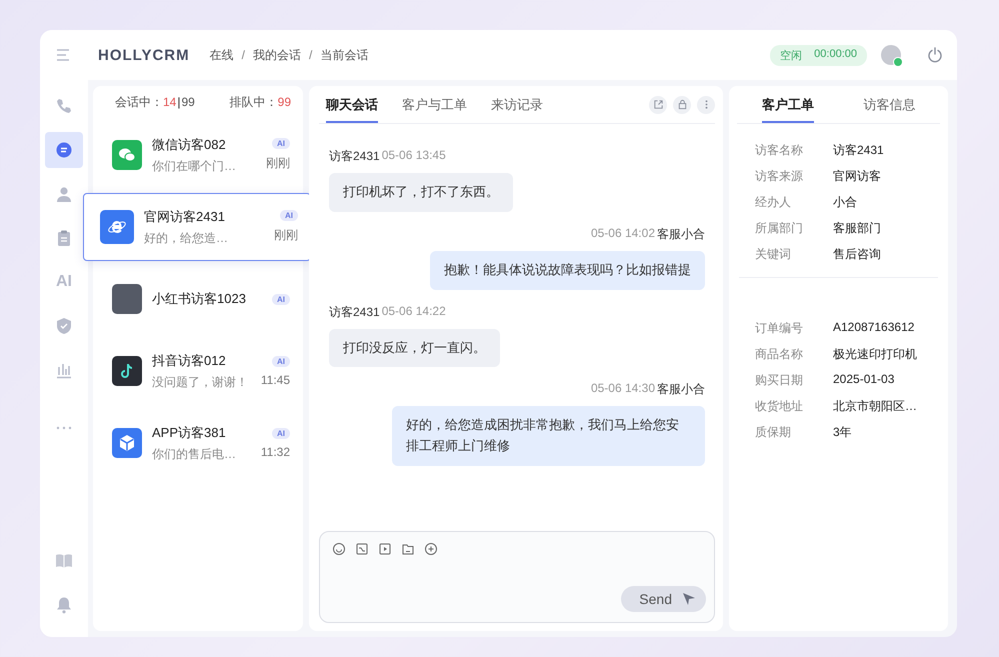  What do you see at coordinates (431, 549) in the screenshot?
I see `add-icon` at bounding box center [431, 549].